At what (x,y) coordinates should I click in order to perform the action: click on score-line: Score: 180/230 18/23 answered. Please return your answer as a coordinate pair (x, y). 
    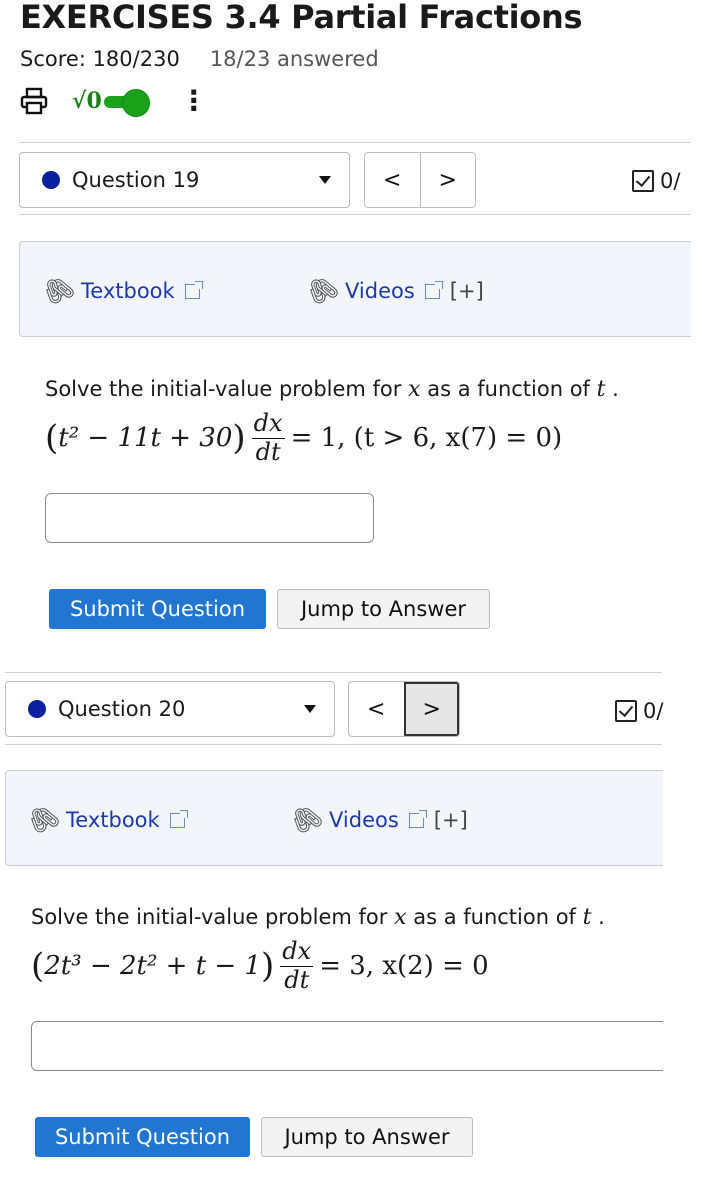
    Looking at the image, I should click on (199, 59).